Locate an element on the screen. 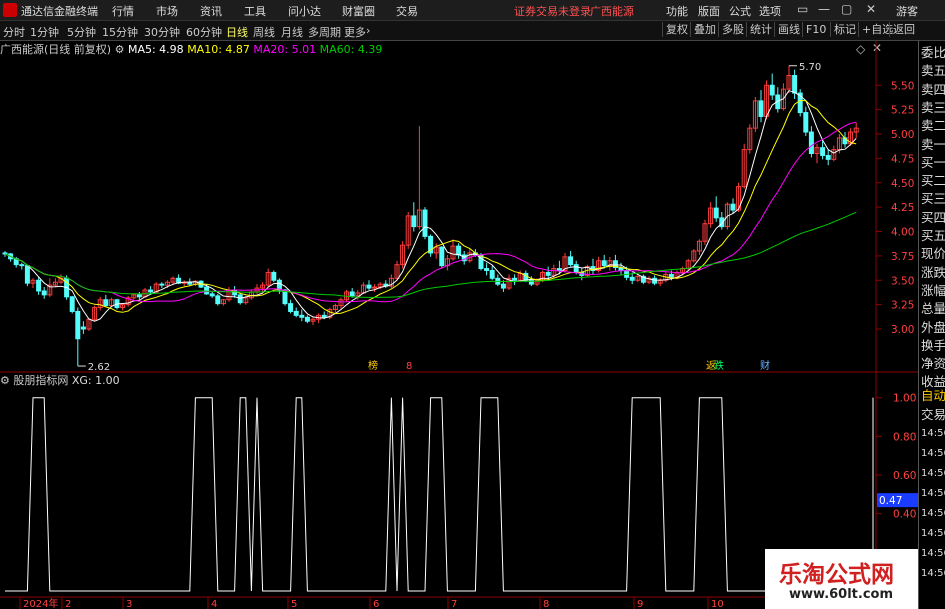 The height and width of the screenshot is (609, 945). quote-panel-item: 现价 is located at coordinates (933, 254).